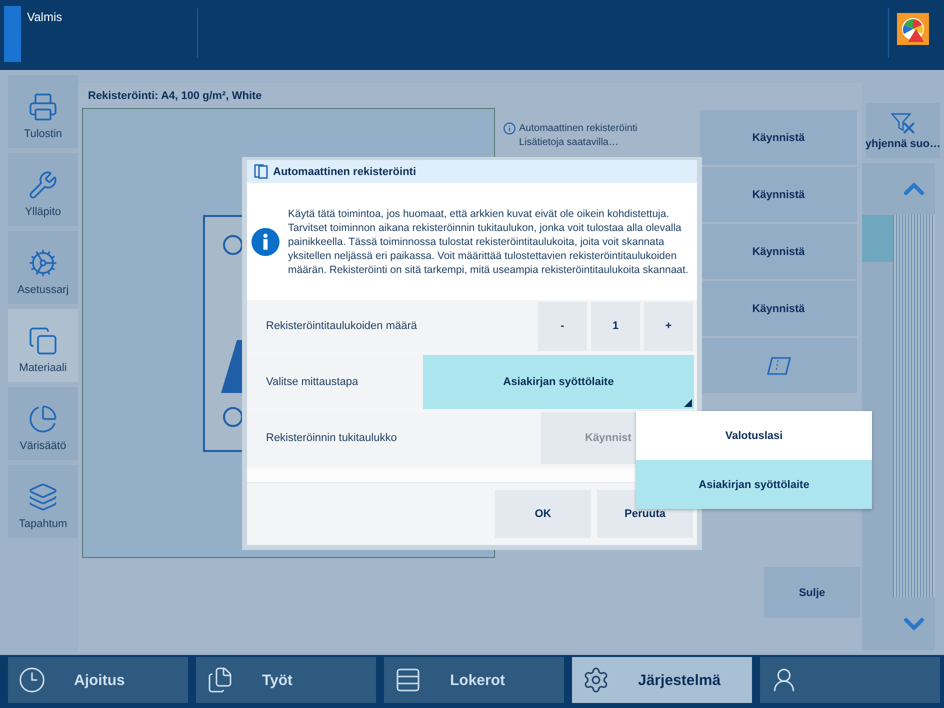 This screenshot has width=944, height=708. Describe the element at coordinates (286, 680) in the screenshot. I see `nav-tab: Työt` at that location.